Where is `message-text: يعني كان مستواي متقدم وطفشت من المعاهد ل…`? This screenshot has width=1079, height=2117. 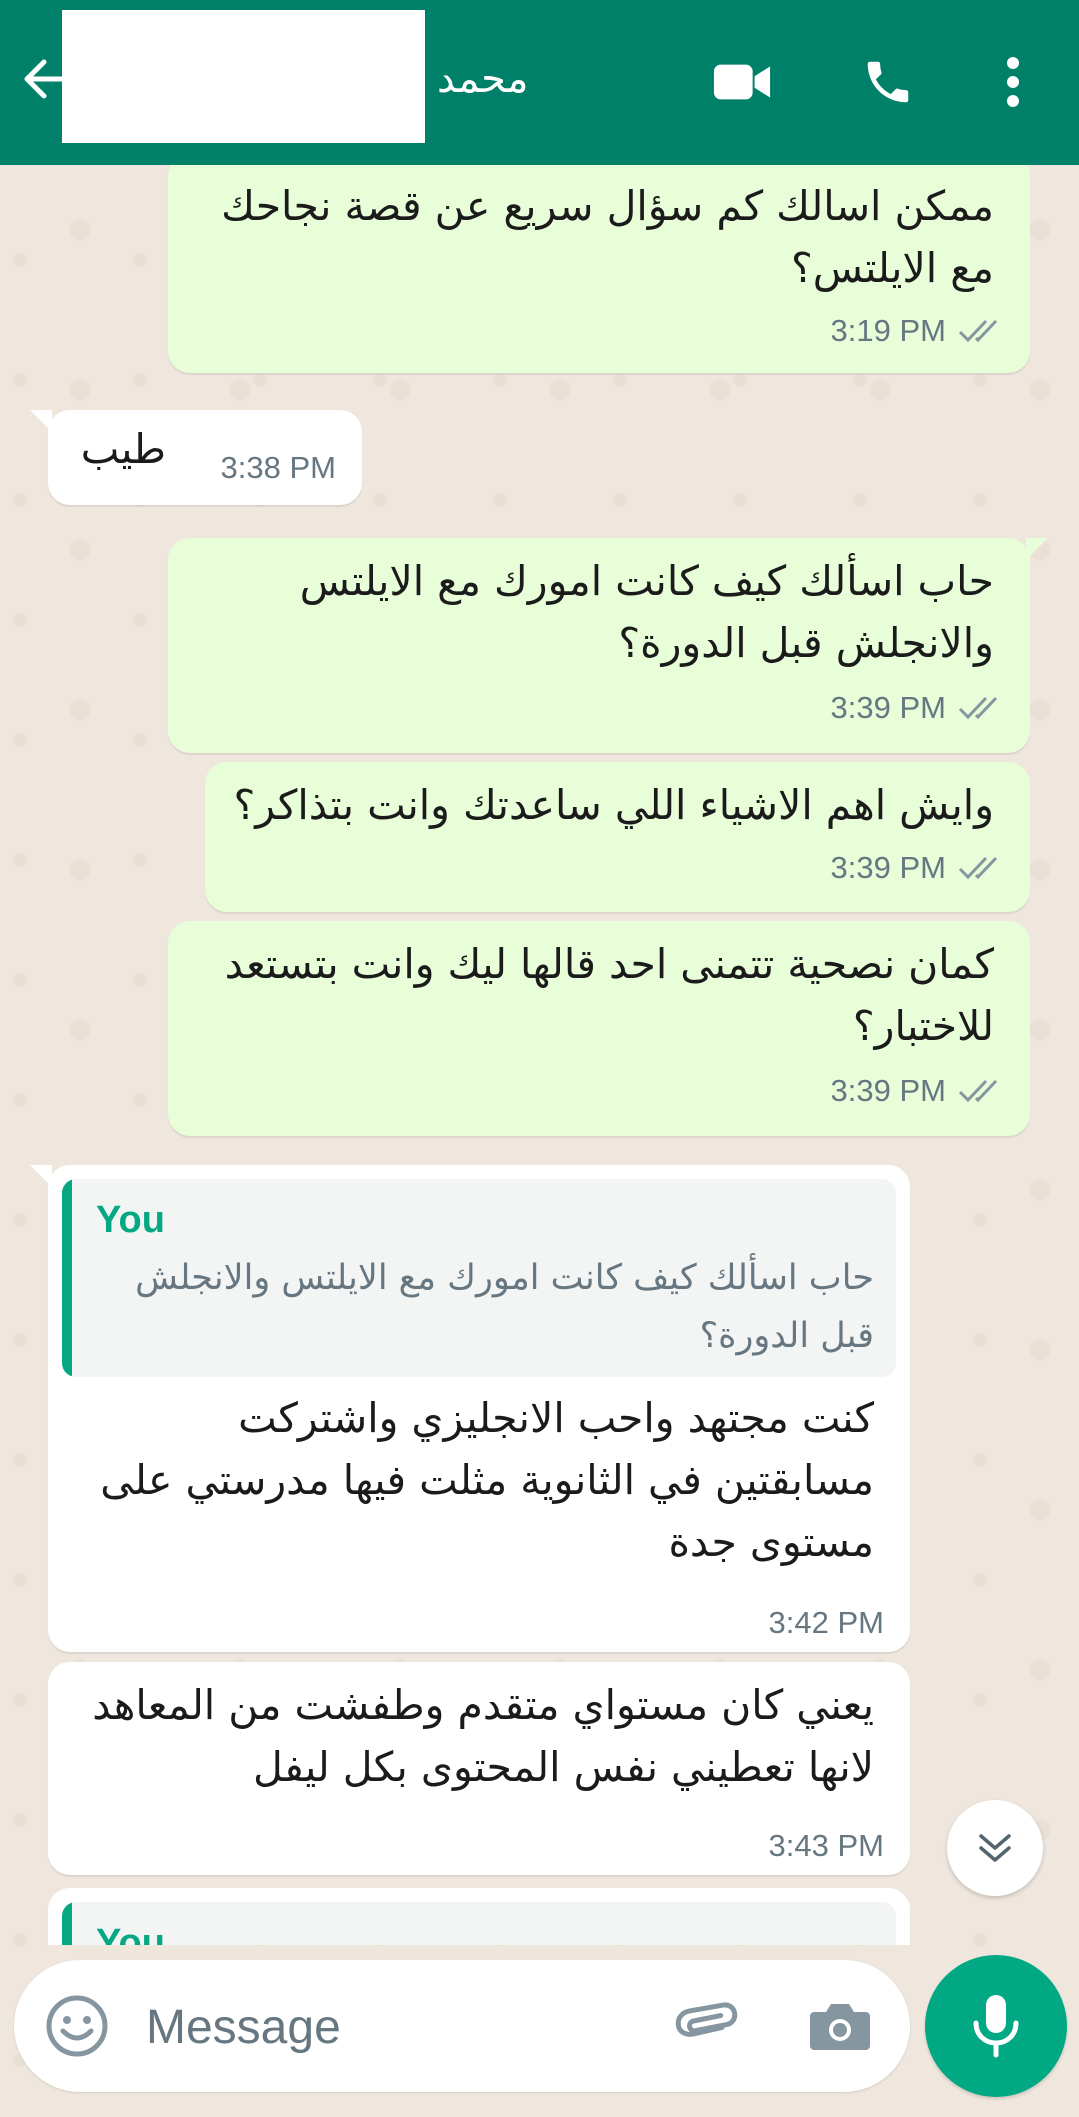 message-text: يعني كان مستواي متقدم وطفشت من المعاهد ل… is located at coordinates (483, 1736).